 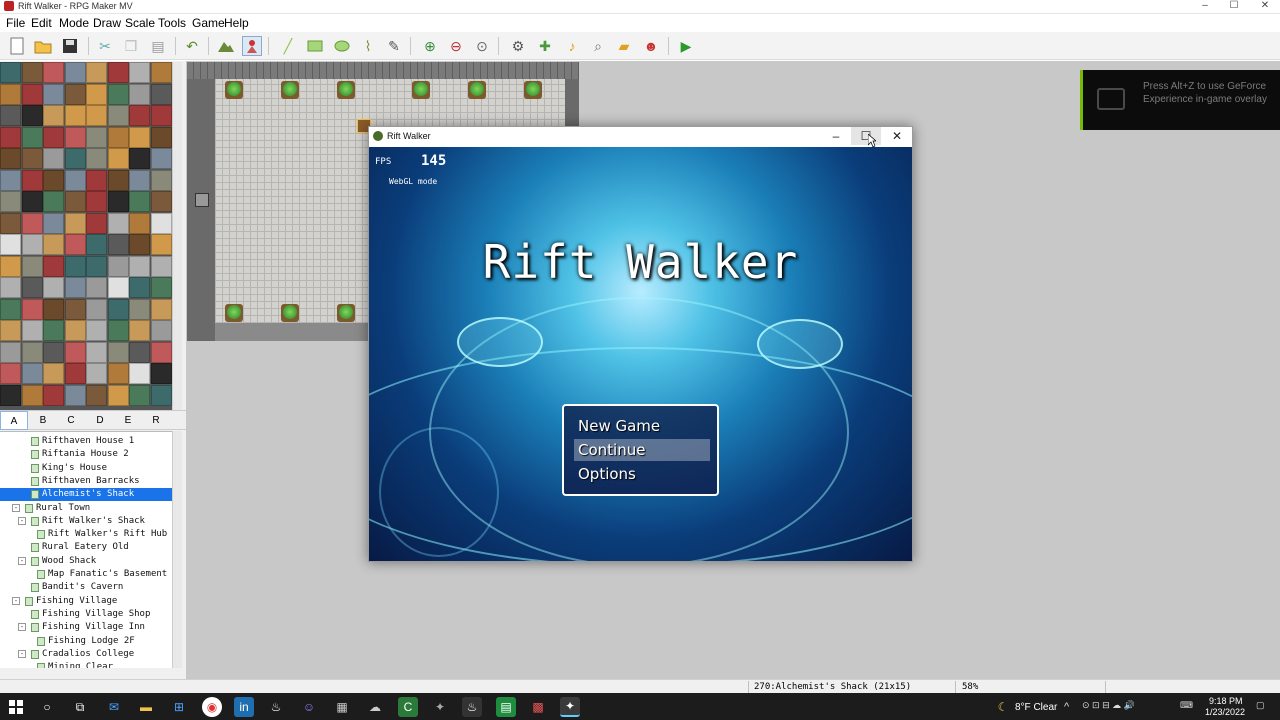 What do you see at coordinates (1265, 6) in the screenshot?
I see `window-close-button: ✕` at bounding box center [1265, 6].